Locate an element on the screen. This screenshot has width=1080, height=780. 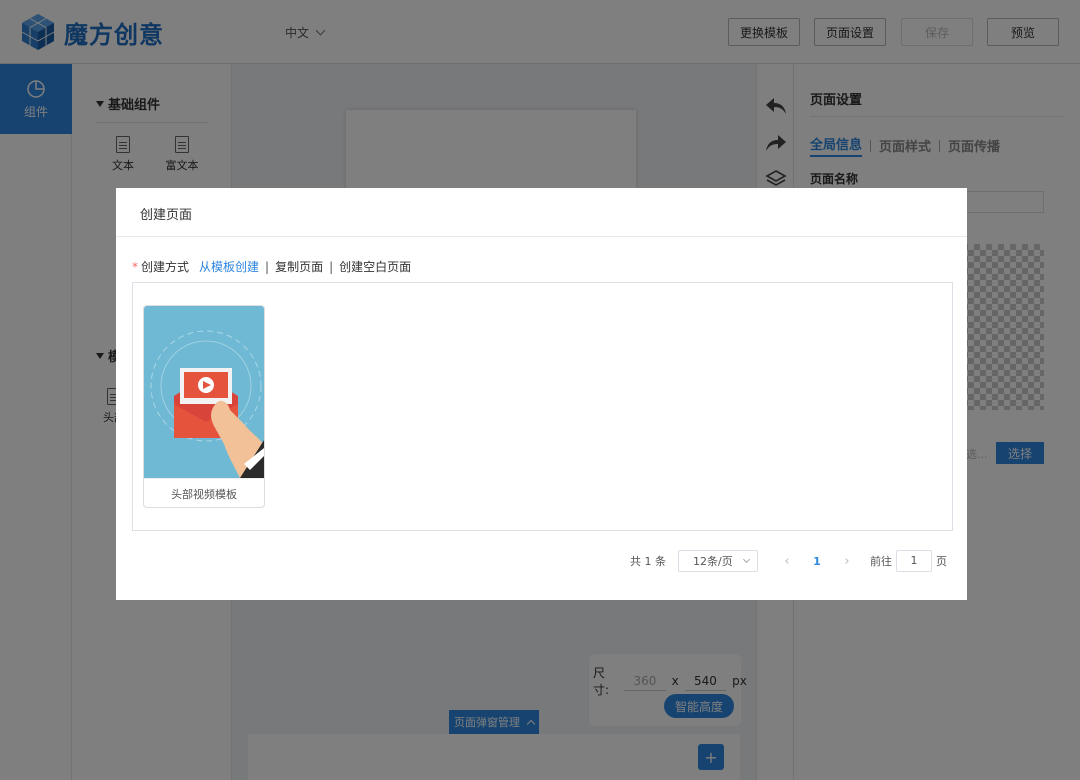
template-thumbnail is located at coordinates (204, 392).